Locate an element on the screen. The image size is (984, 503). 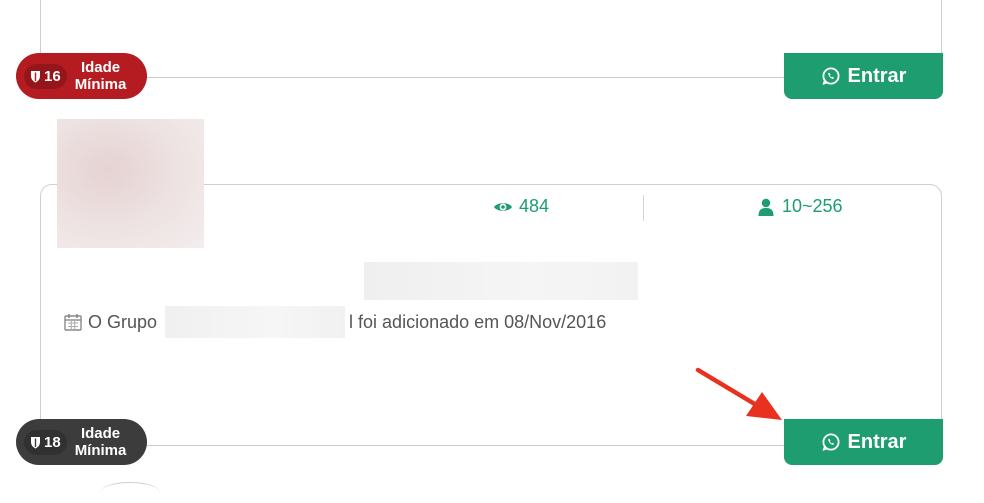
stats-divider is located at coordinates (643, 208).